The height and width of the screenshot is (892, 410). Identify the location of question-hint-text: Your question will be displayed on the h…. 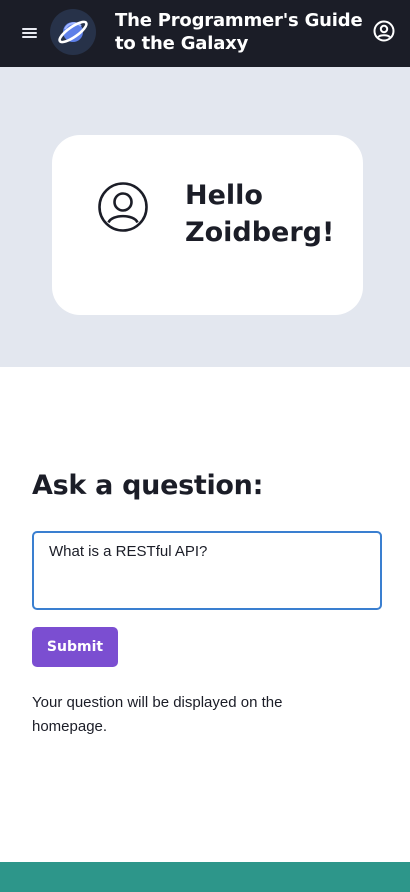
(157, 714).